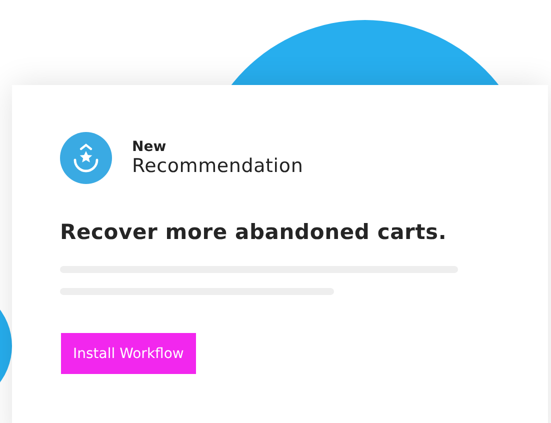 This screenshot has height=423, width=551. What do you see at coordinates (128, 353) in the screenshot?
I see `install-workflow-button: Install Workflow` at bounding box center [128, 353].